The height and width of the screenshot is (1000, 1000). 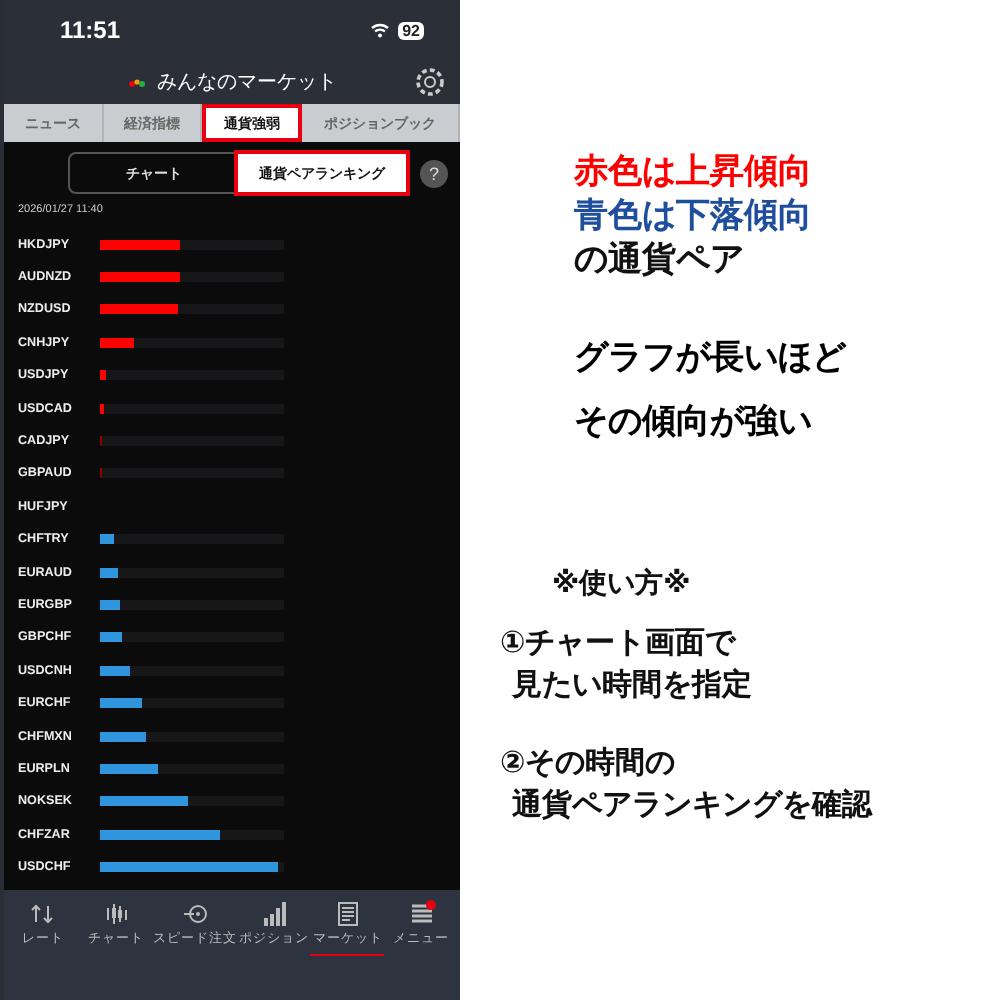 I want to click on wifi-icon, so click(x=380, y=30).